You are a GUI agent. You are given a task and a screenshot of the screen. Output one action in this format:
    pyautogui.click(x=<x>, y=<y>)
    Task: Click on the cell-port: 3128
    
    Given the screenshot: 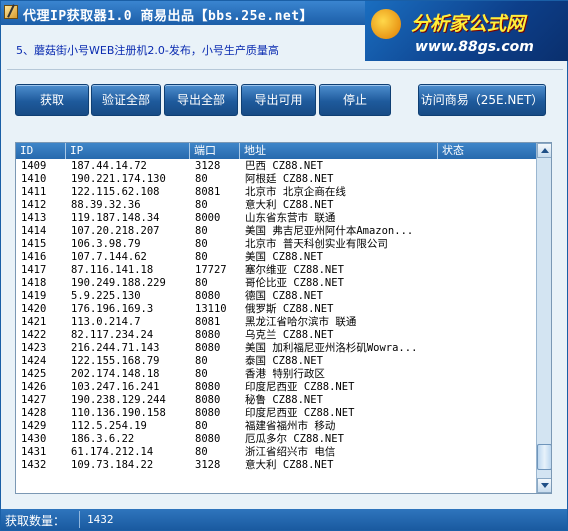 What is the action you would take?
    pyautogui.click(x=208, y=465)
    